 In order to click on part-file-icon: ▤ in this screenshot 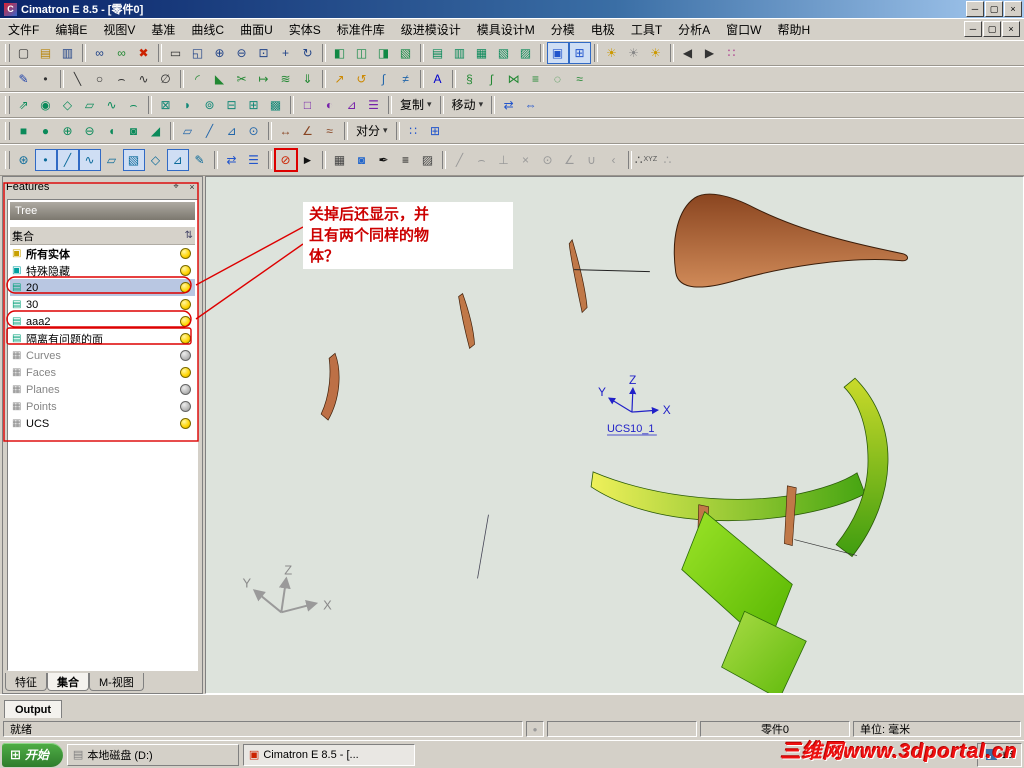, I will do `click(438, 53)`.